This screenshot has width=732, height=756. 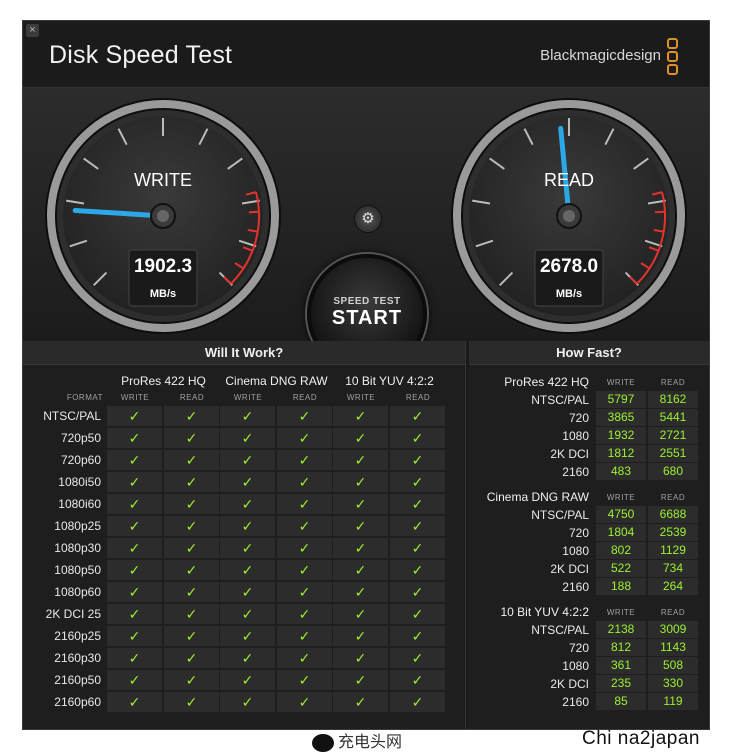 I want to click on read-gauge-dial, so click(x=569, y=216).